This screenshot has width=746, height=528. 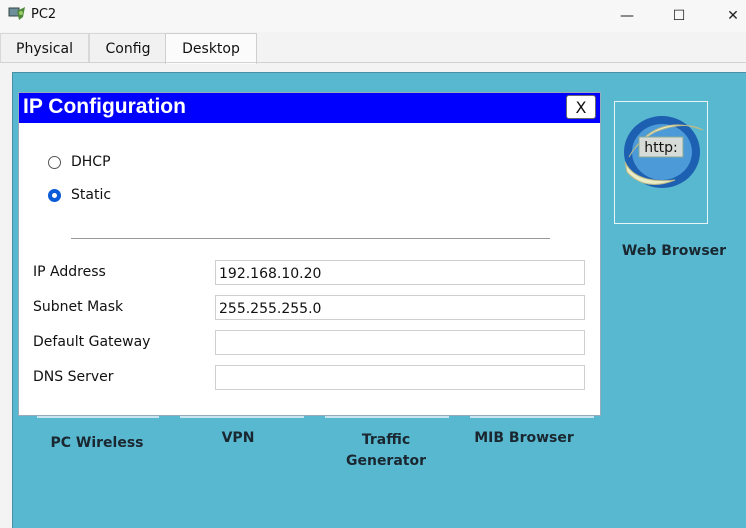 What do you see at coordinates (524, 438) in the screenshot?
I see `mib-browser-label: MIB Browser` at bounding box center [524, 438].